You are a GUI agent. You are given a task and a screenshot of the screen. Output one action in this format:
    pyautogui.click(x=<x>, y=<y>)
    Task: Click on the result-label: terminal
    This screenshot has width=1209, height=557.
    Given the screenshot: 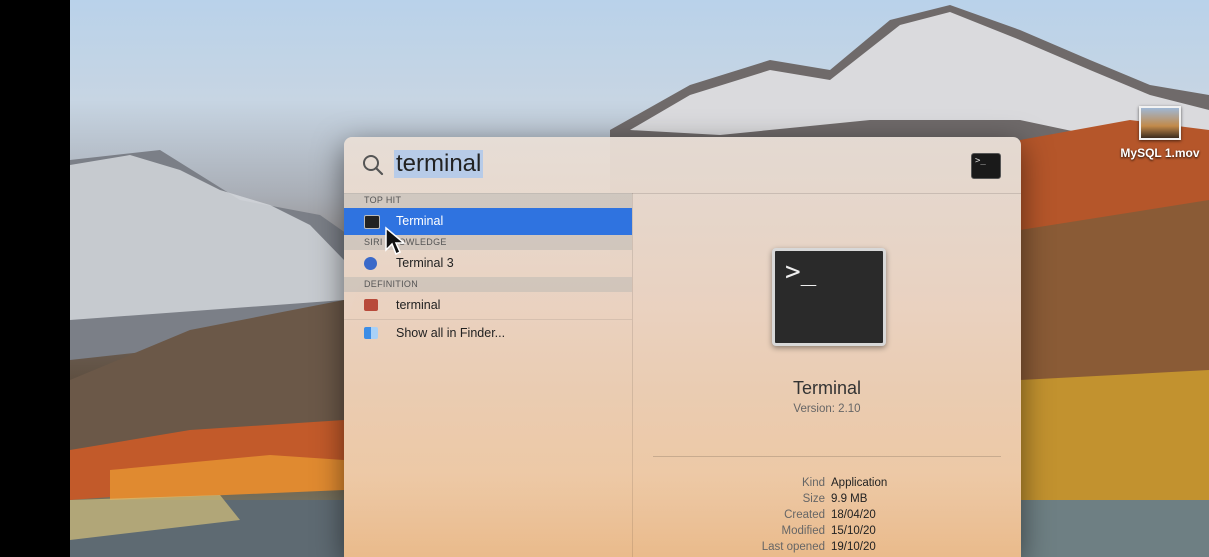 What is the action you would take?
    pyautogui.click(x=418, y=305)
    